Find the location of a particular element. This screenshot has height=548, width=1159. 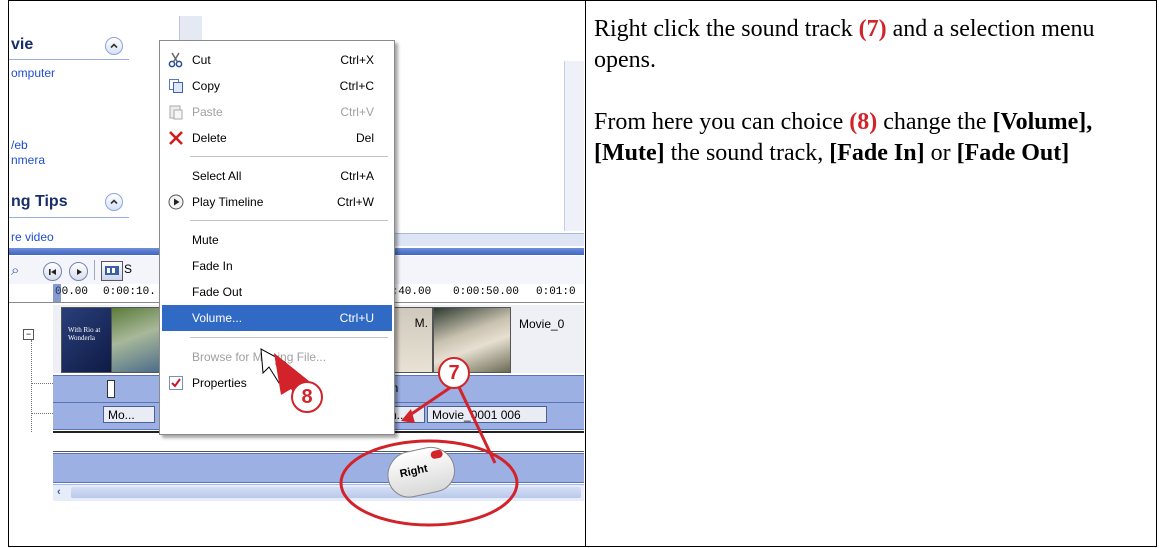

track-label-column: − is located at coordinates (31, 403).